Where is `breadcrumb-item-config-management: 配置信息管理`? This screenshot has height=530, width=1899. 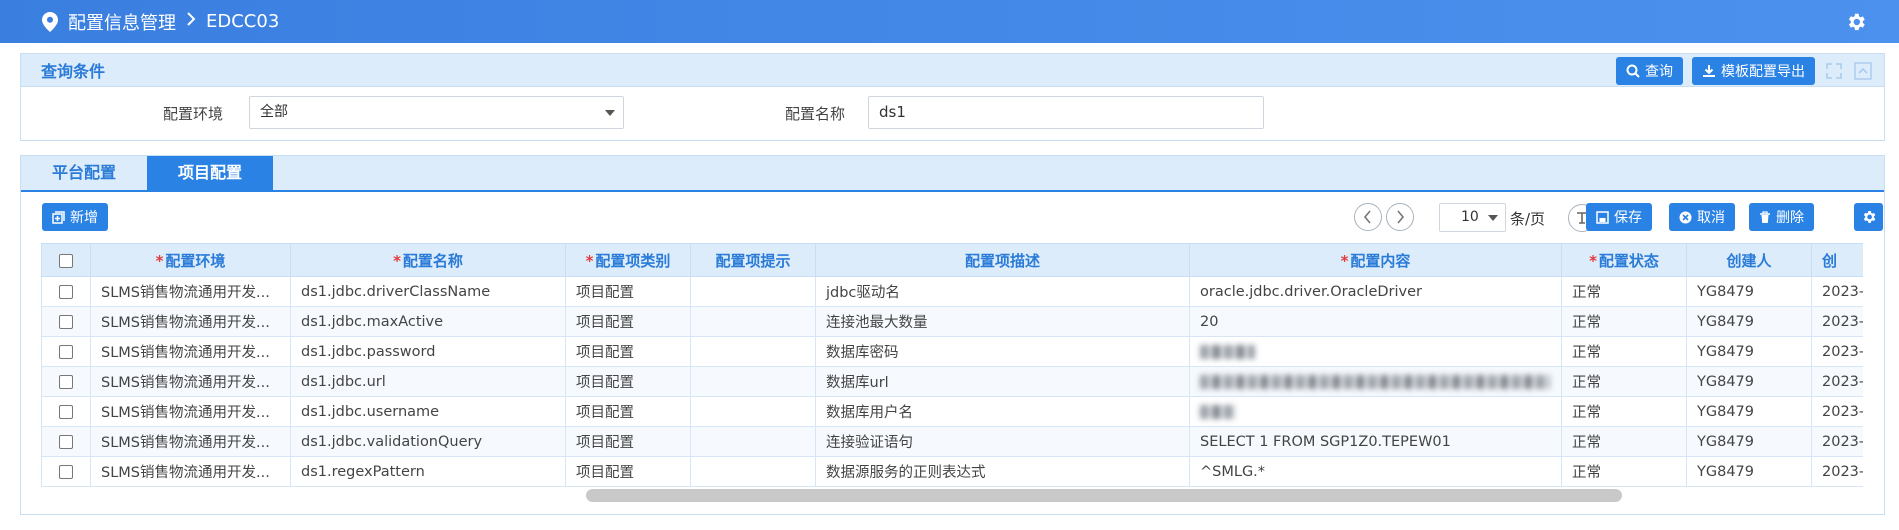 breadcrumb-item-config-management: 配置信息管理 is located at coordinates (122, 22).